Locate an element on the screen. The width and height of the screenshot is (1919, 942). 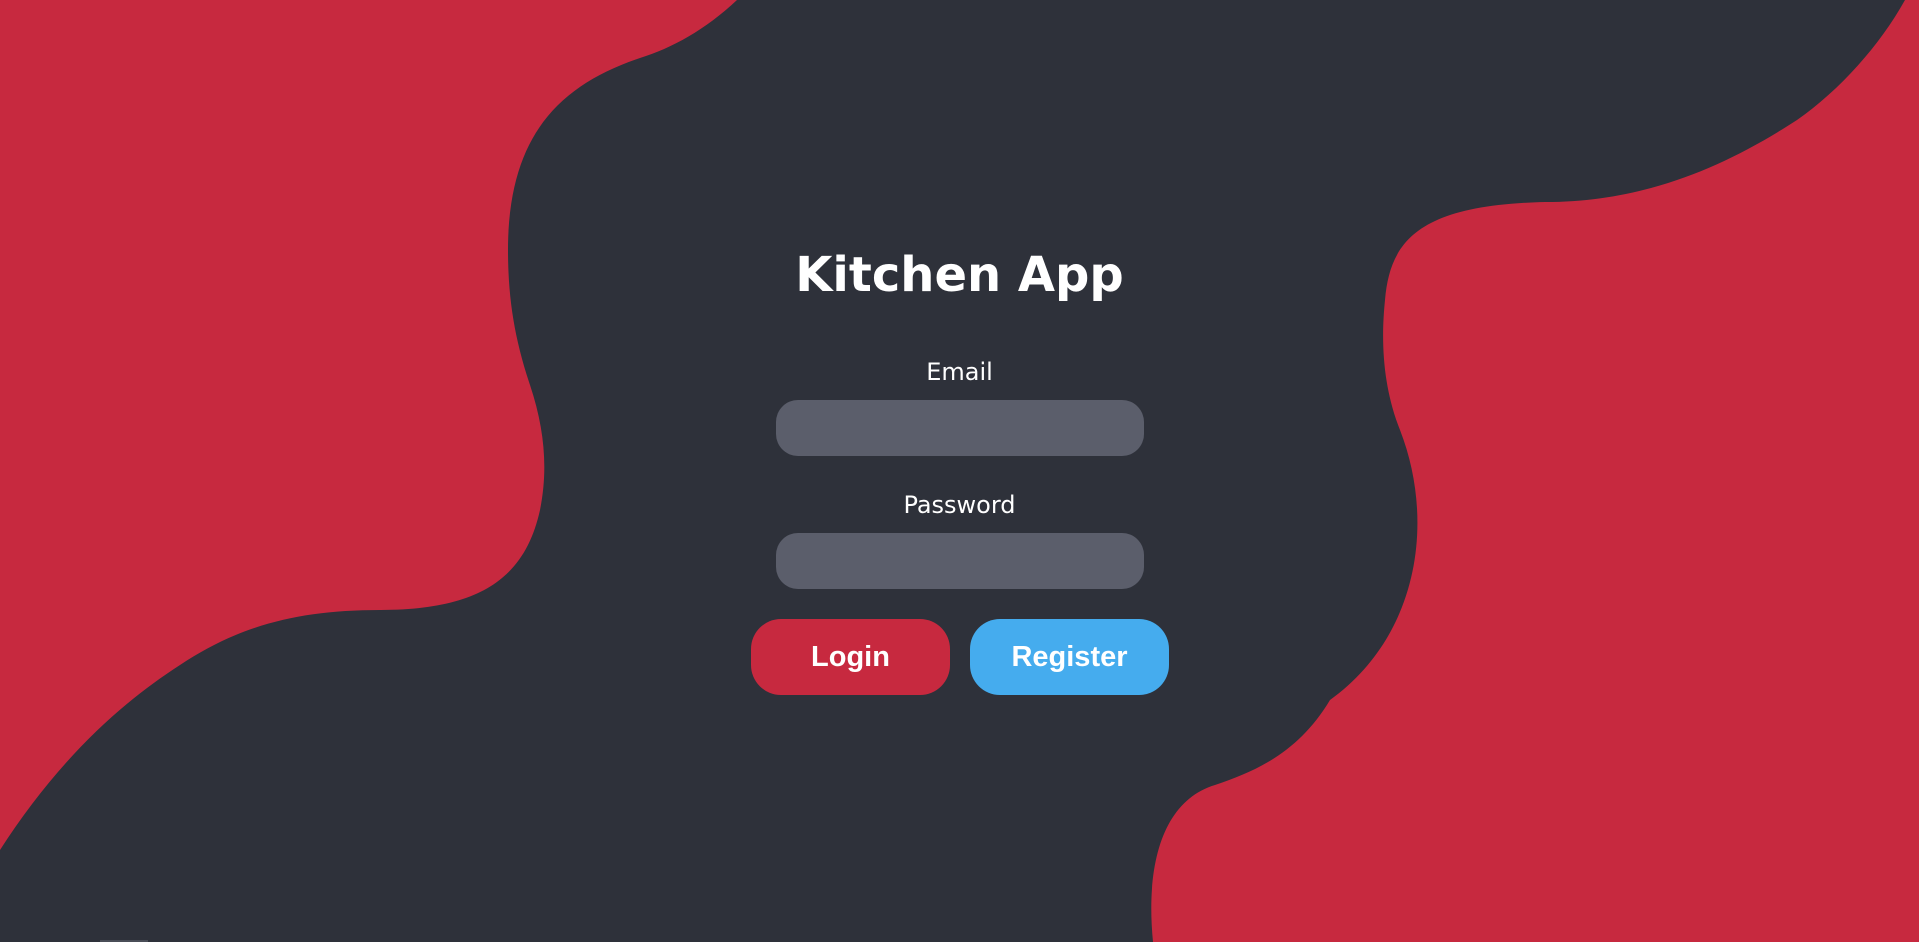
email-field is located at coordinates (960, 428).